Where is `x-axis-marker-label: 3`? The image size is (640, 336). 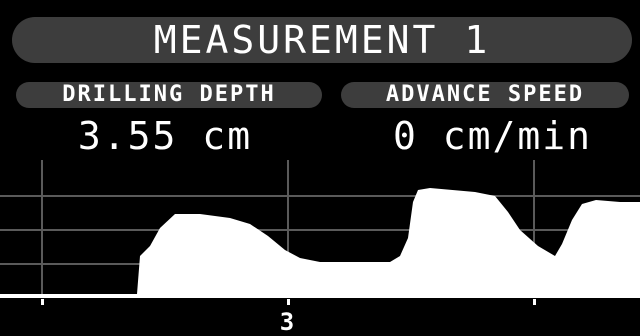
x-axis-marker-label: 3 is located at coordinates (287, 322).